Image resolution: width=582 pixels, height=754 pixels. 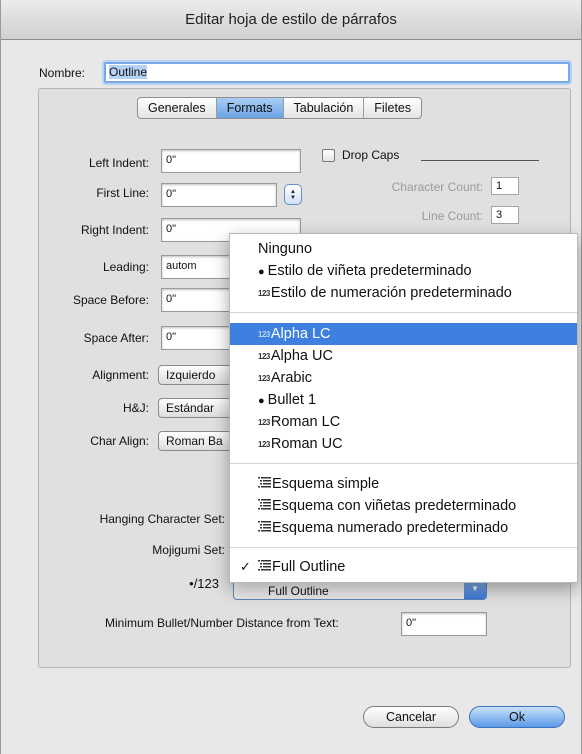 What do you see at coordinates (517, 717) in the screenshot?
I see `ok-button: Ok` at bounding box center [517, 717].